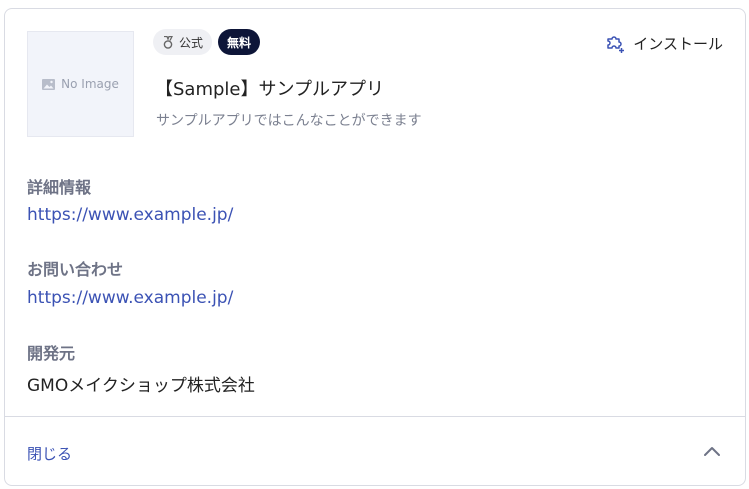 This screenshot has width=749, height=489. Describe the element at coordinates (90, 84) in the screenshot. I see `no-image-label: No Image` at that location.